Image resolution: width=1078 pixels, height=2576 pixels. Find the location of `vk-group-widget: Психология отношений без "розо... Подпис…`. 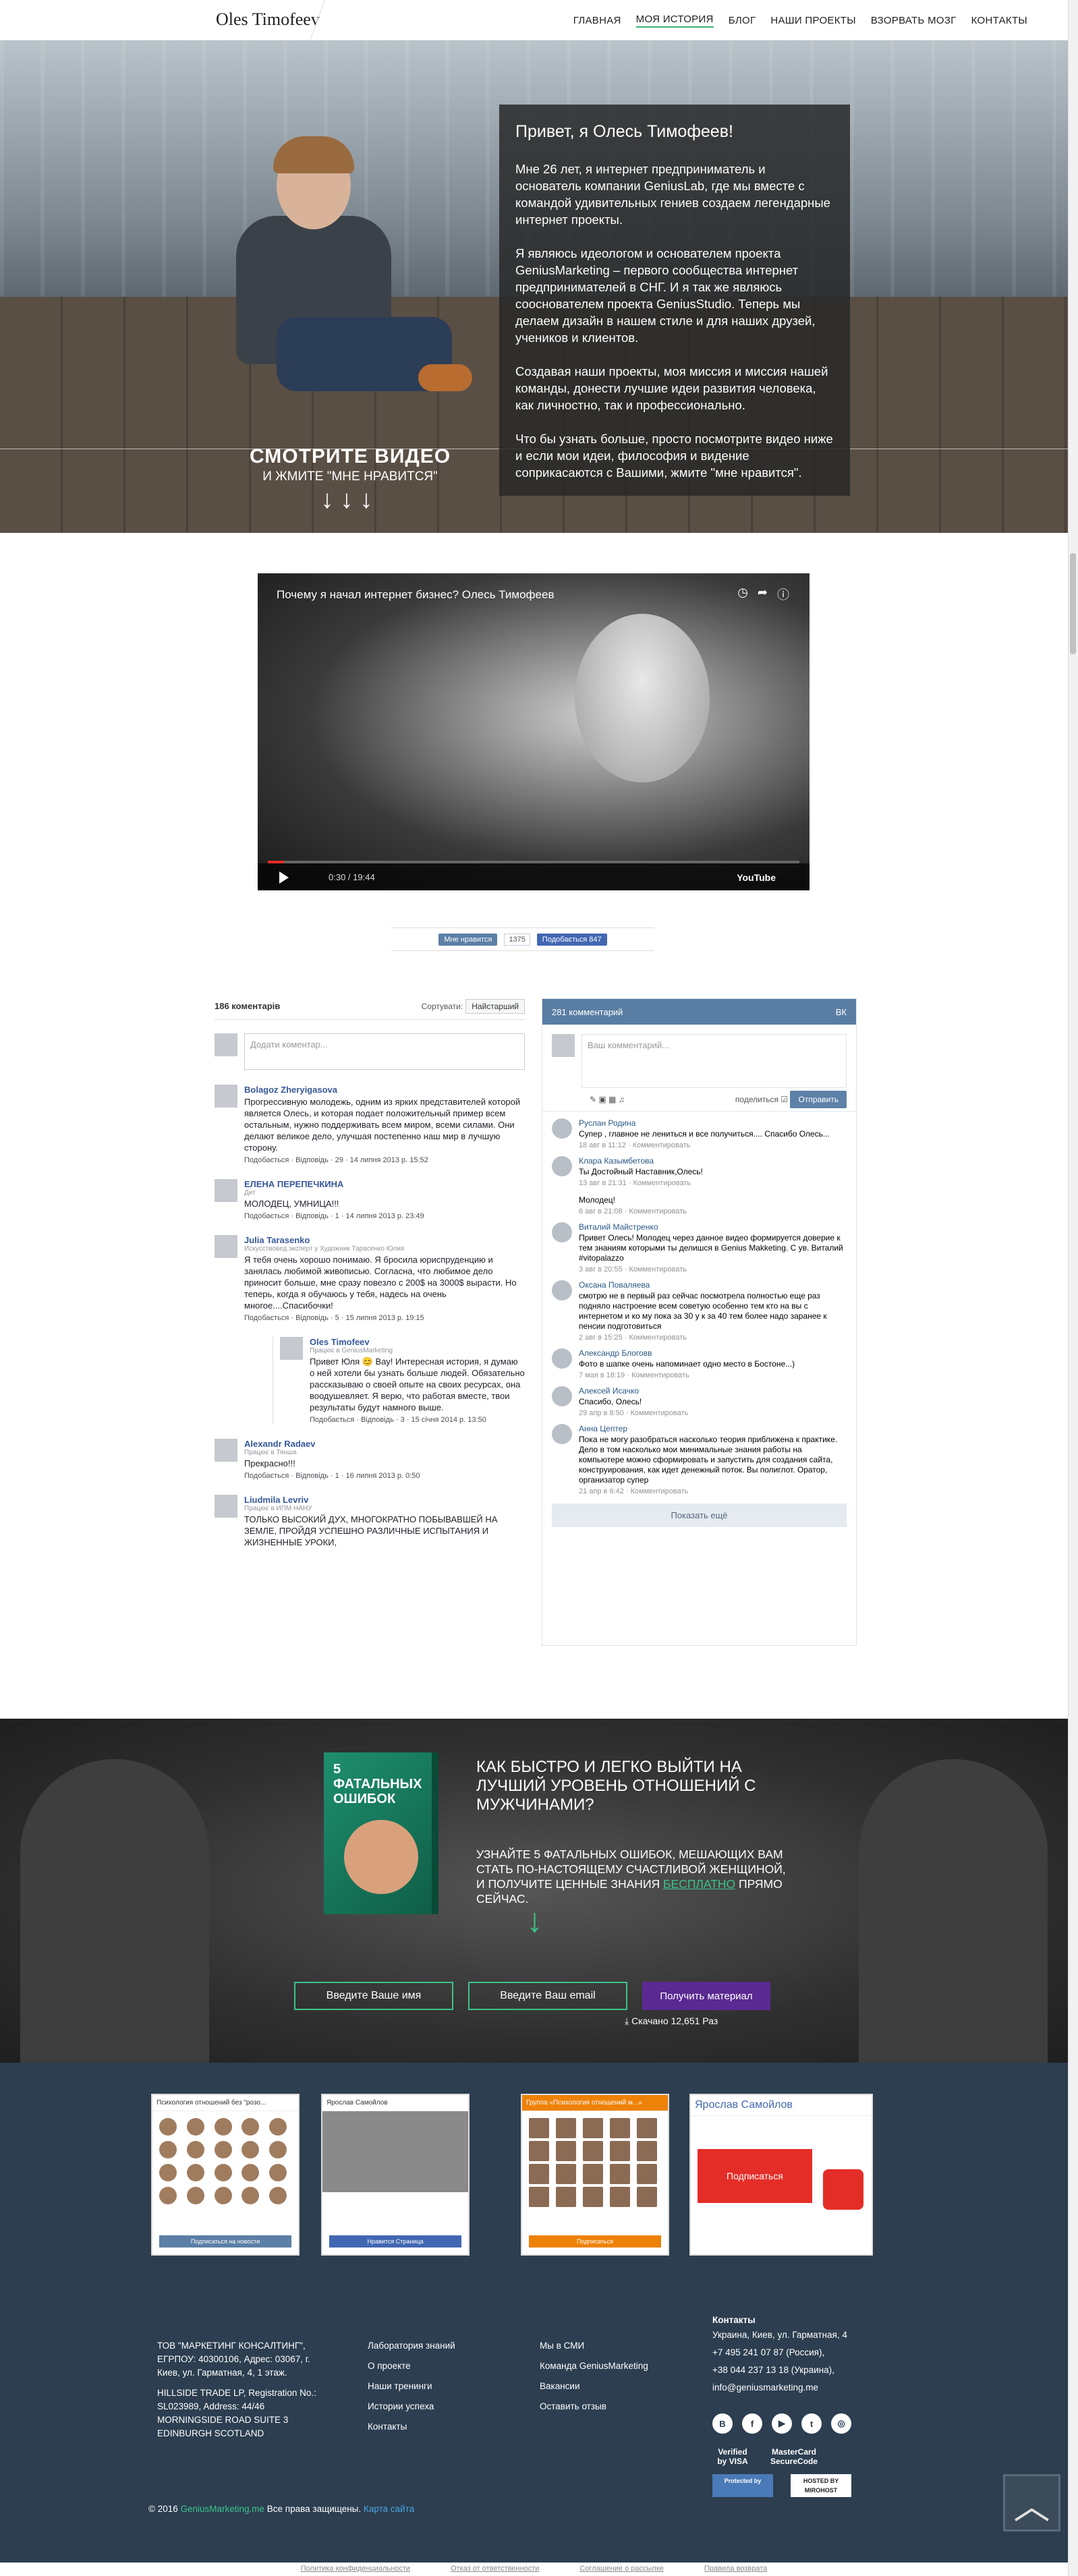

vk-group-widget: Психология отношений без "розо... Подпис… is located at coordinates (225, 2175).